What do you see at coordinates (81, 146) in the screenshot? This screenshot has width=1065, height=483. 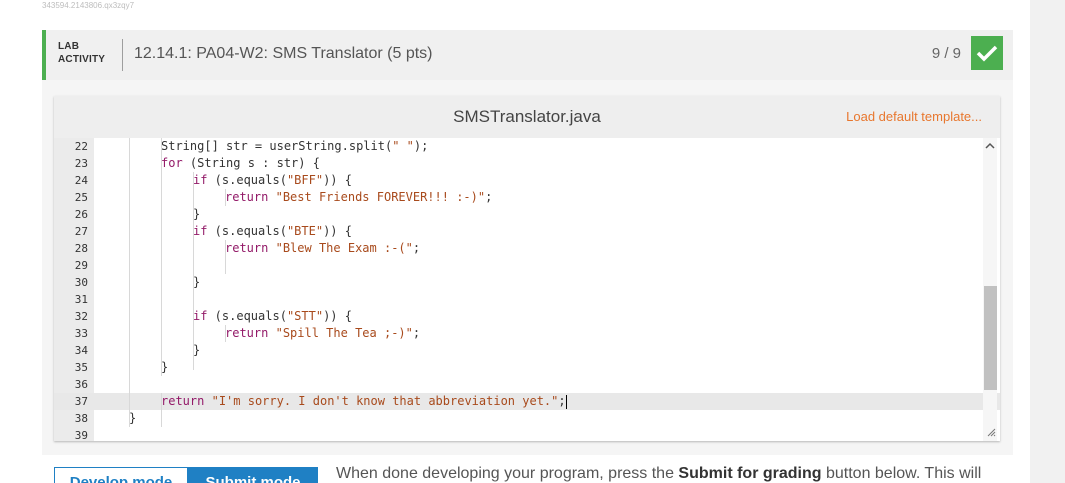 I see `line-number: 22` at bounding box center [81, 146].